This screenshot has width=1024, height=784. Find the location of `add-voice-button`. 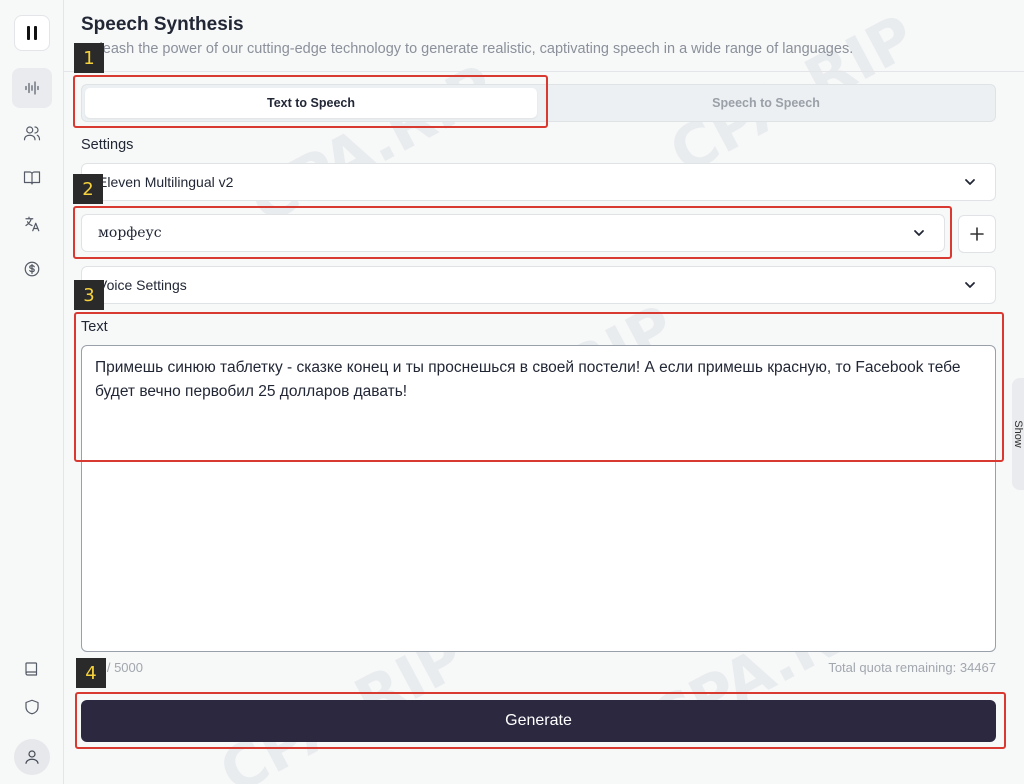

add-voice-button is located at coordinates (977, 234).